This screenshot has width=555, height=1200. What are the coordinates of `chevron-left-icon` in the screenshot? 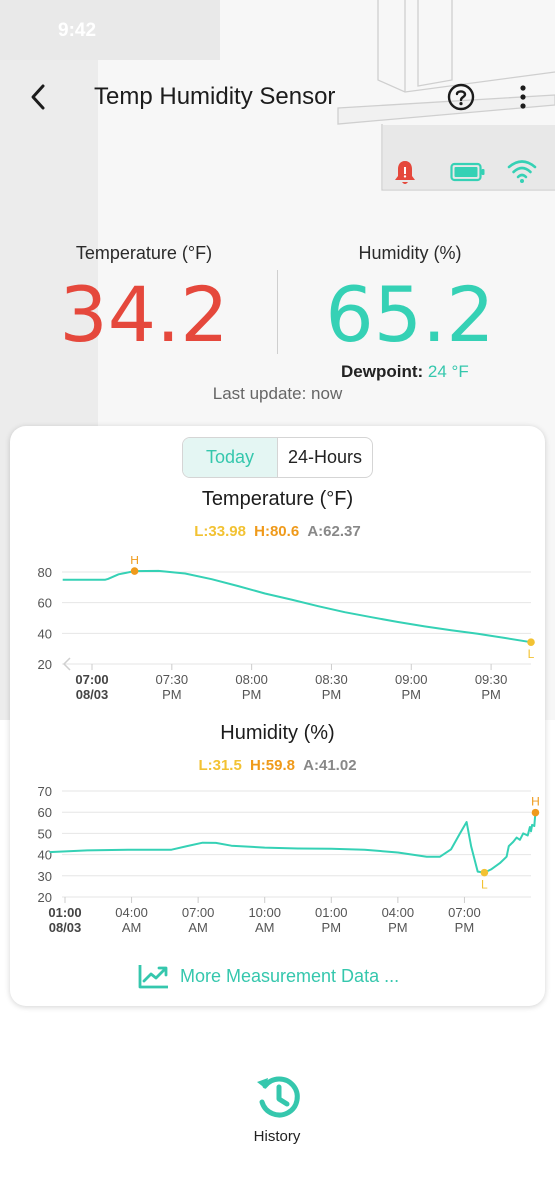 It's located at (38, 97).